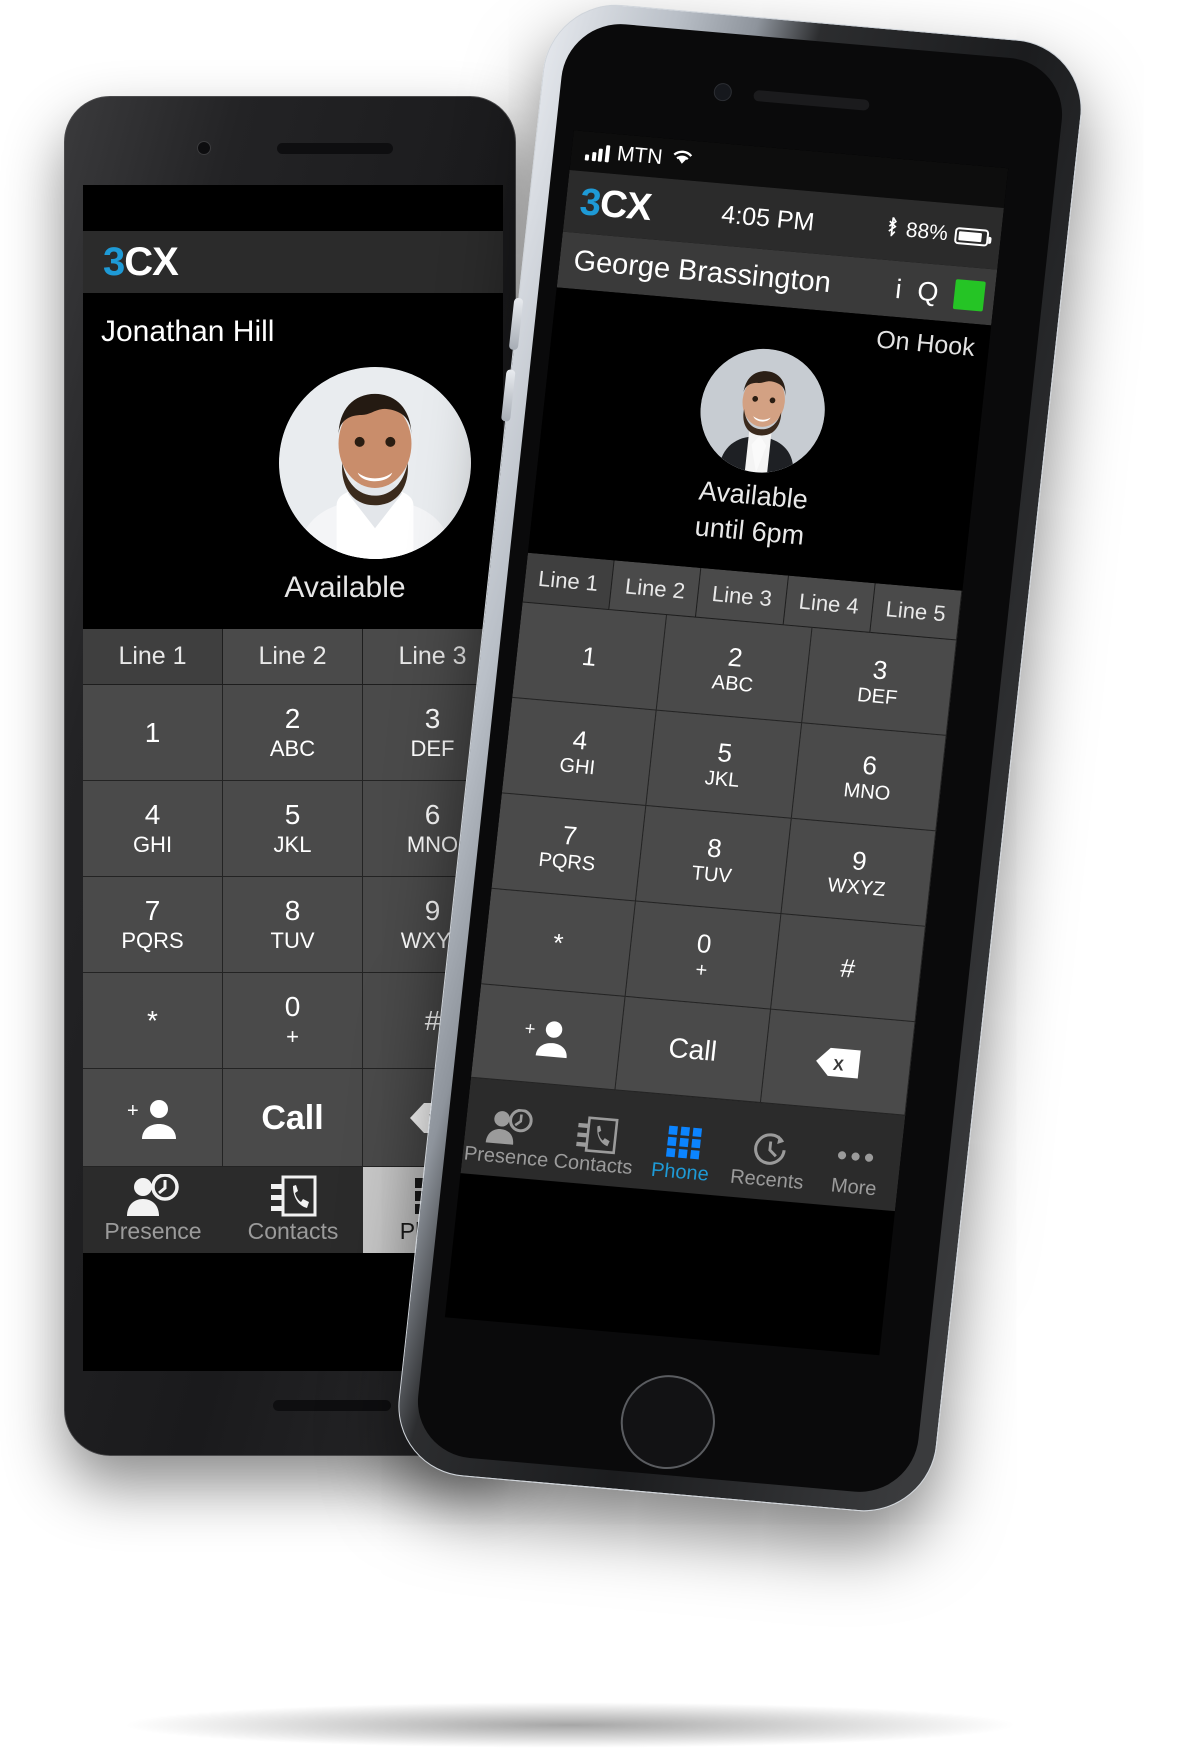 The width and height of the screenshot is (1200, 1756). Describe the element at coordinates (290, 141) in the screenshot. I see `left-phone-top-bezel` at that location.